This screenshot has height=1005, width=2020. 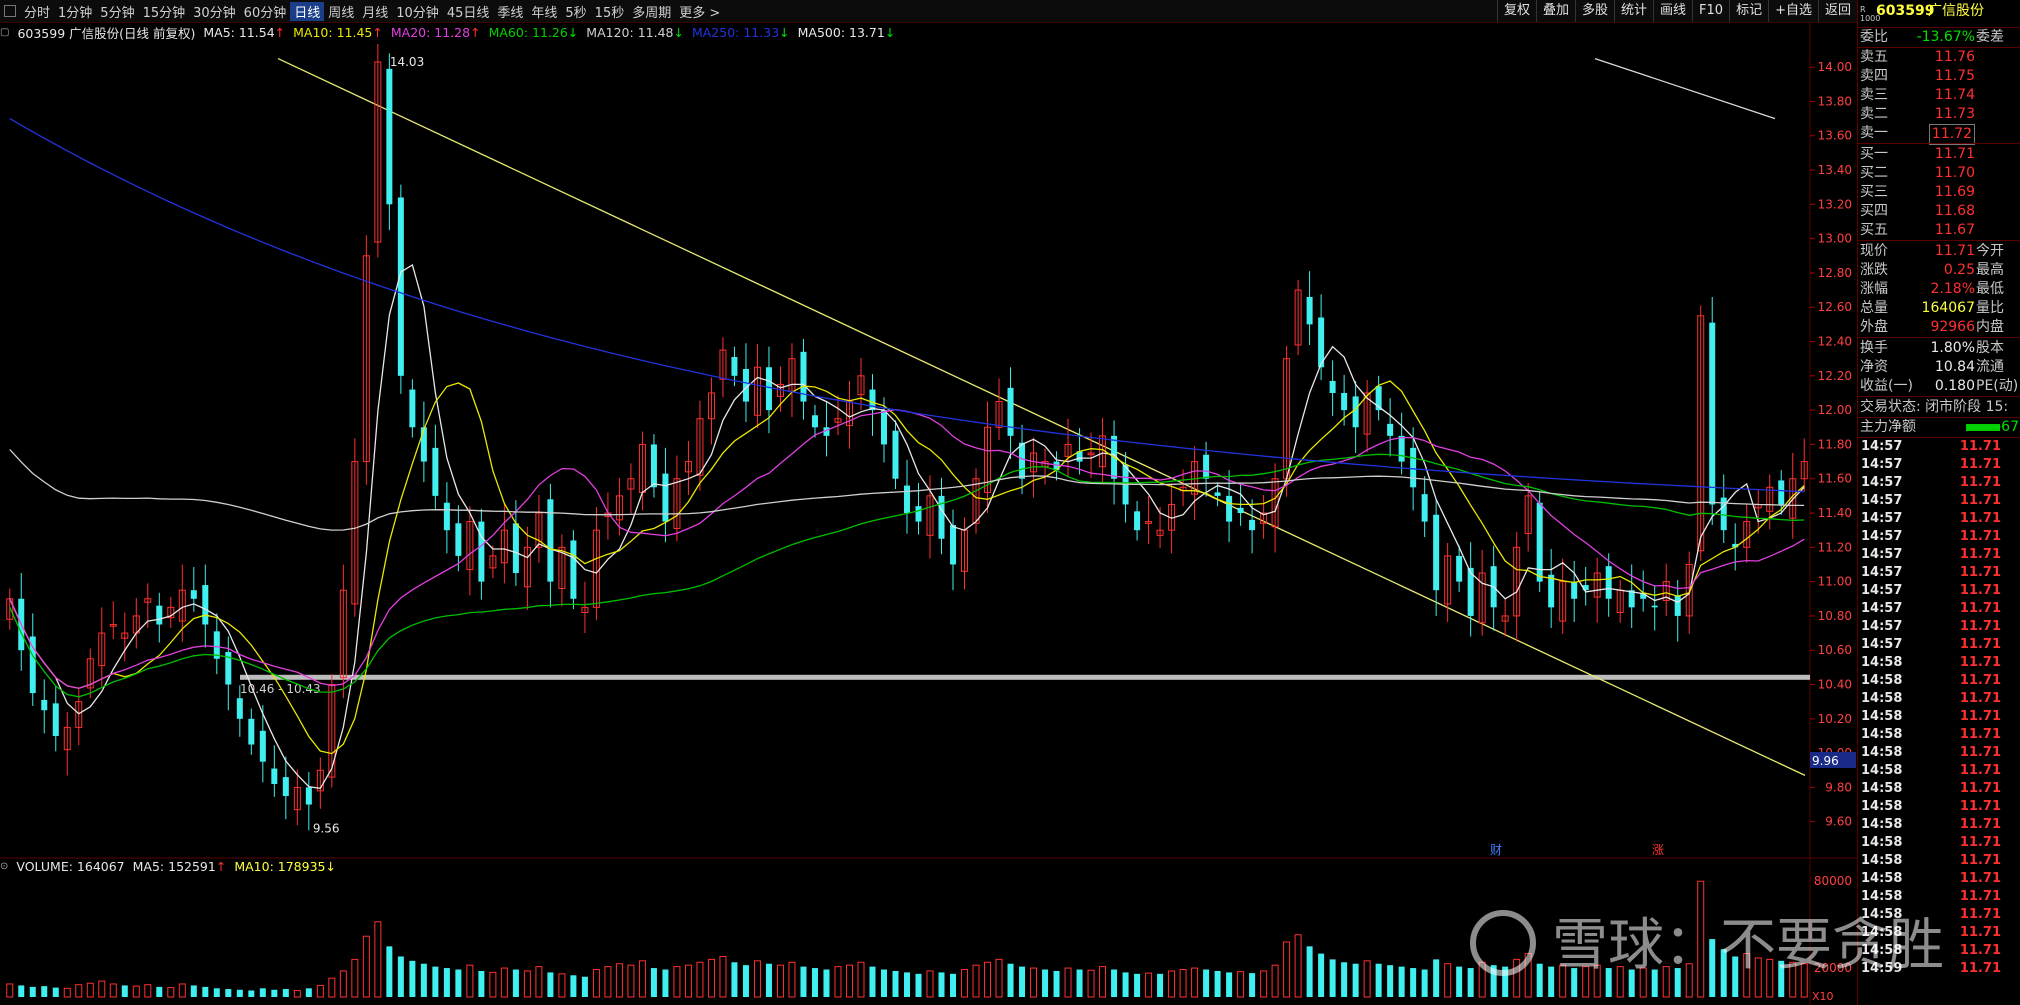 What do you see at coordinates (1748, 11) in the screenshot?
I see `tool-button-6: 标记` at bounding box center [1748, 11].